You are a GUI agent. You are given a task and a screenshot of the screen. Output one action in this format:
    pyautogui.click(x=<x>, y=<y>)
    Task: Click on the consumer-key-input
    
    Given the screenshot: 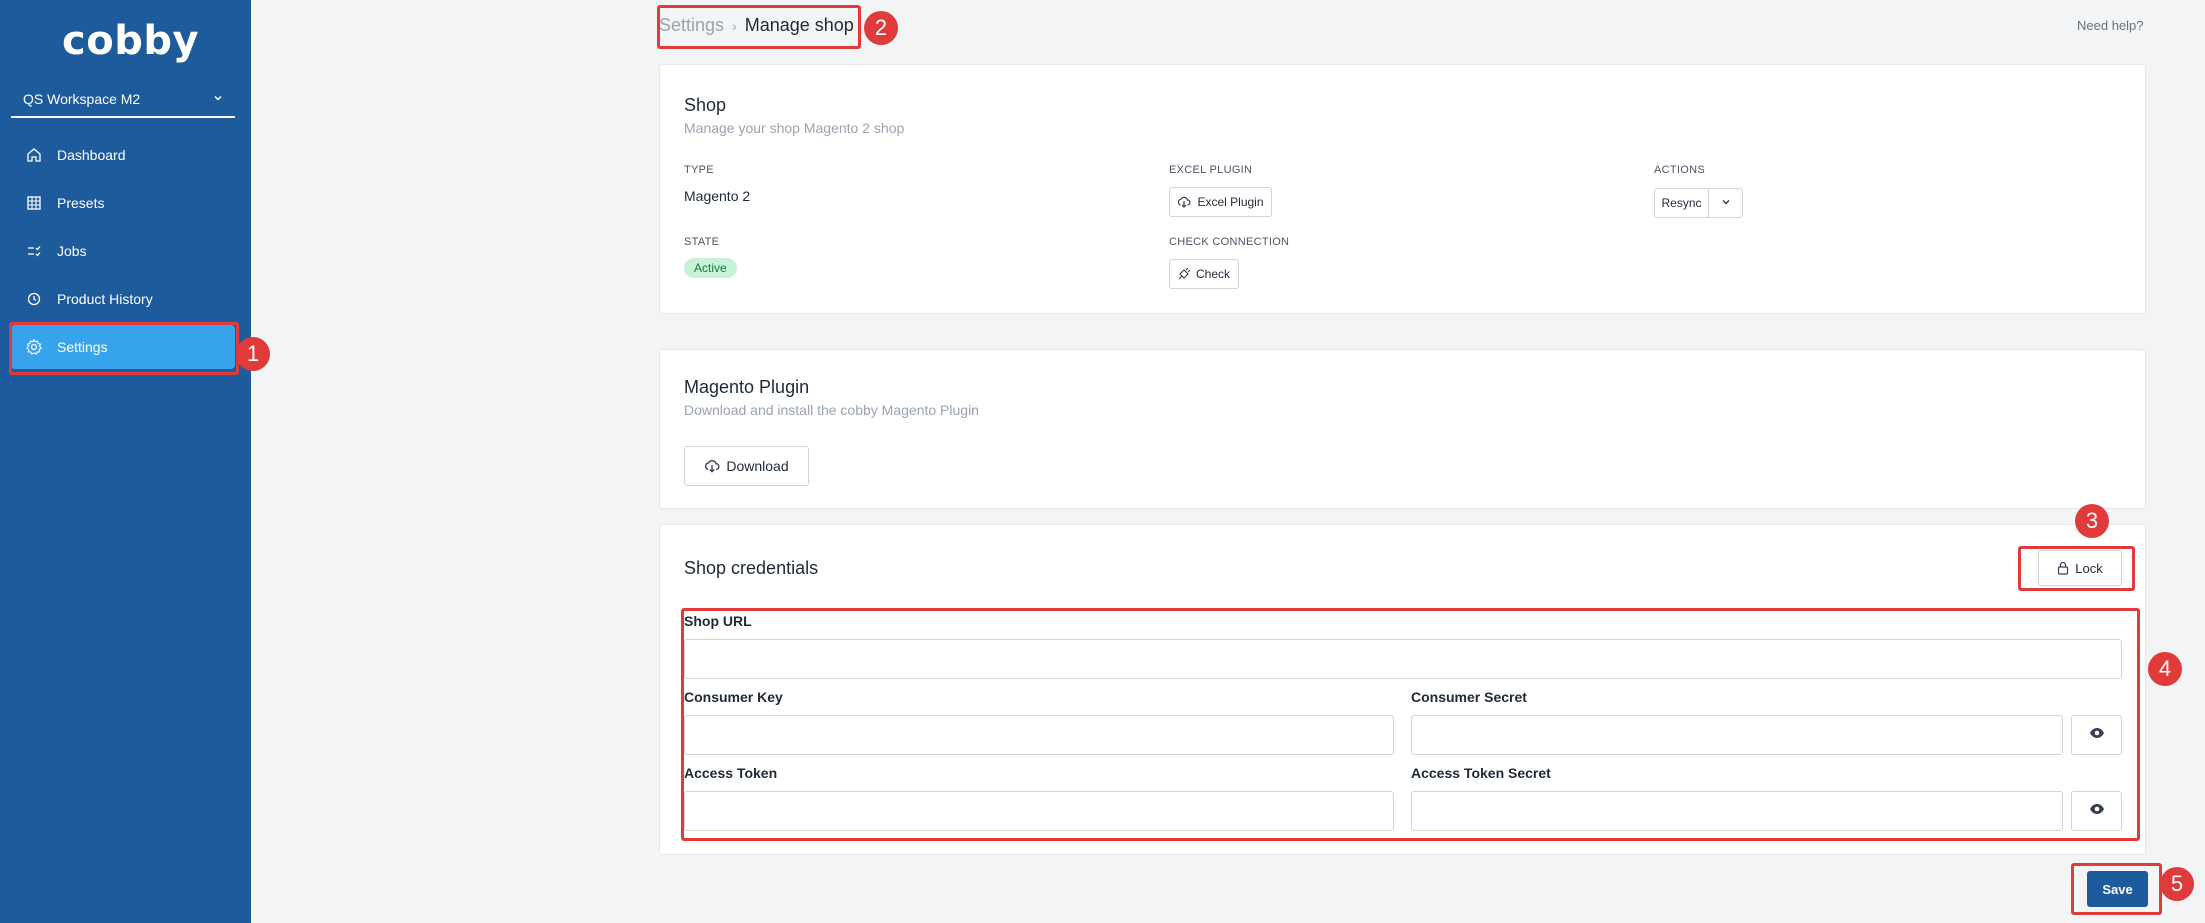 What is the action you would take?
    pyautogui.click(x=1039, y=735)
    